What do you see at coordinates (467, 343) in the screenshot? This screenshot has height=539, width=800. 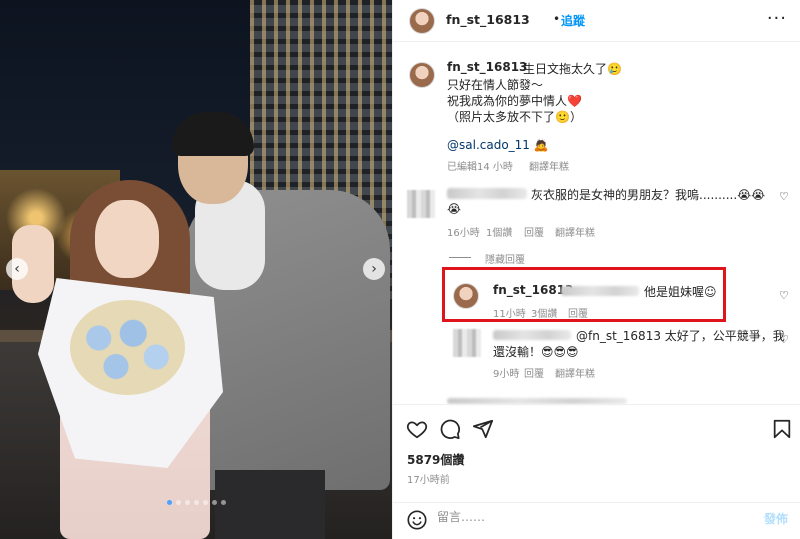 I see `reply-second-avatar-blurred` at bounding box center [467, 343].